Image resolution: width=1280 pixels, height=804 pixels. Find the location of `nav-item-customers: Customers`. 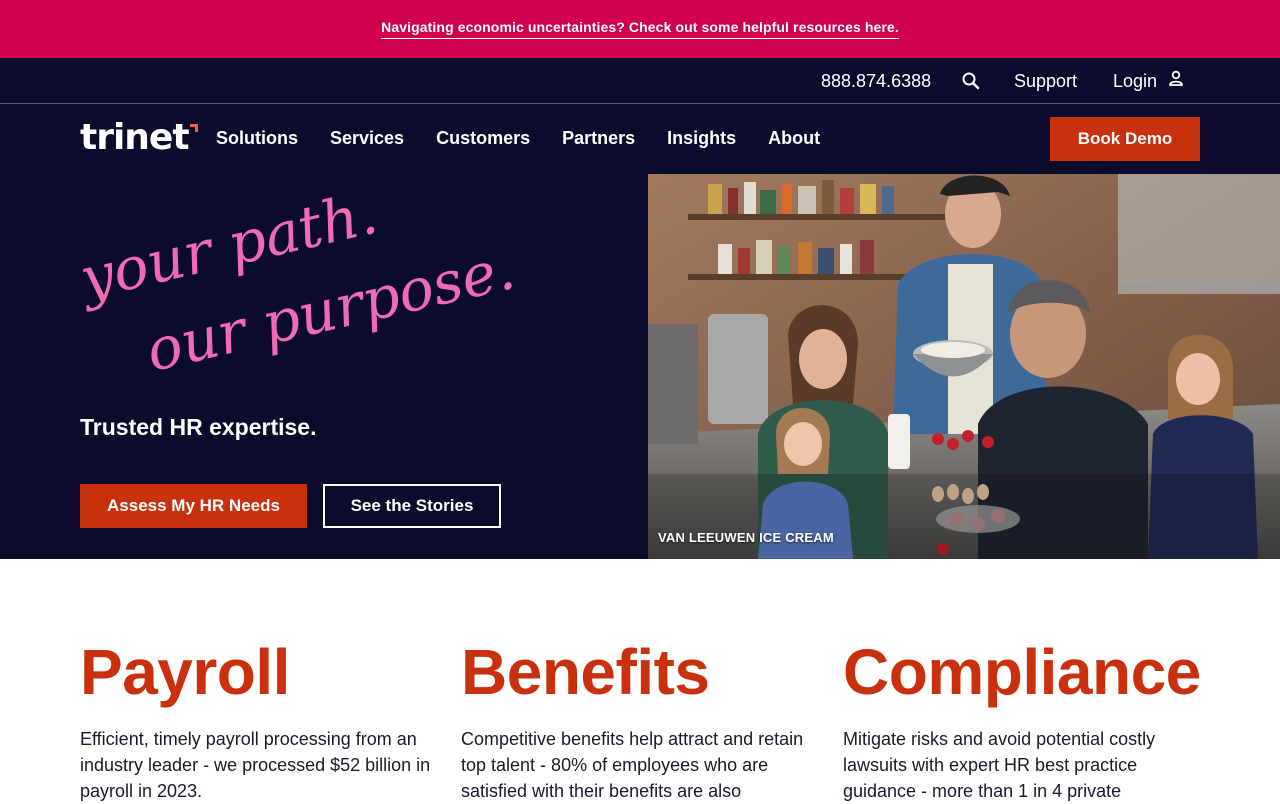

nav-item-customers: Customers is located at coordinates (483, 138).